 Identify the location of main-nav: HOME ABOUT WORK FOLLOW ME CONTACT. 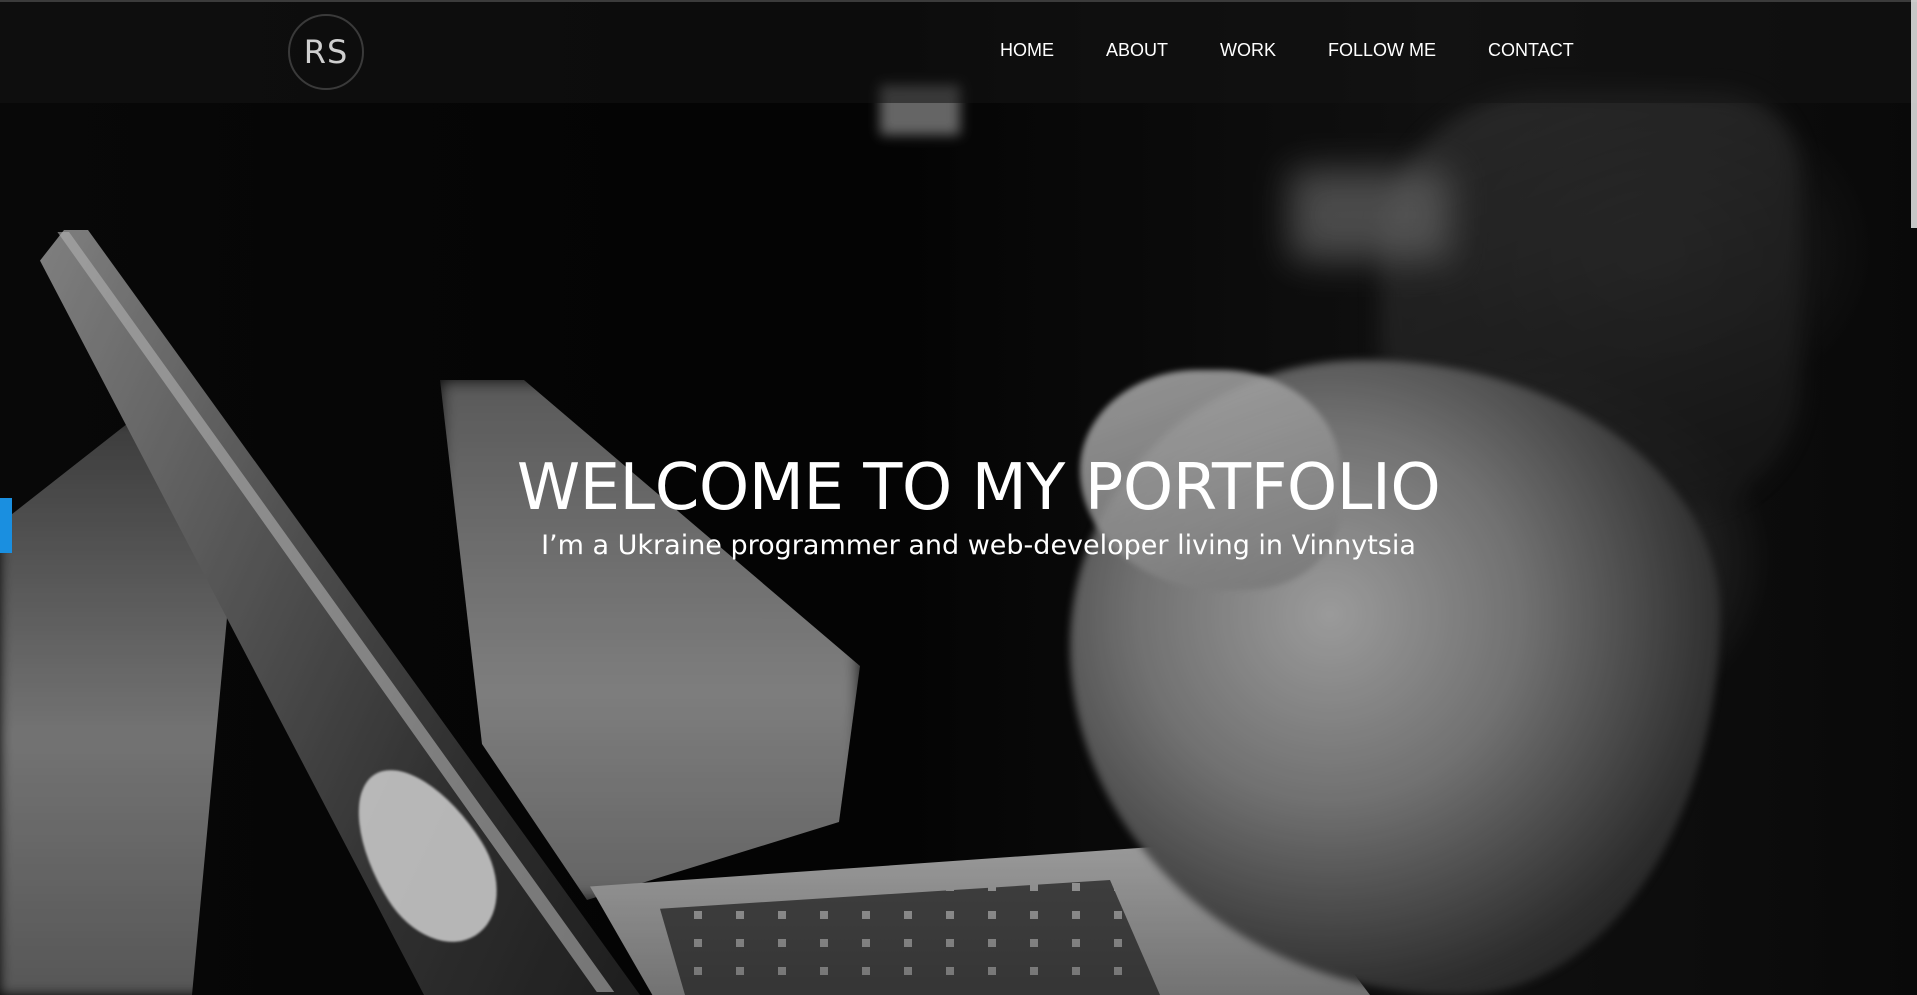
(1287, 50).